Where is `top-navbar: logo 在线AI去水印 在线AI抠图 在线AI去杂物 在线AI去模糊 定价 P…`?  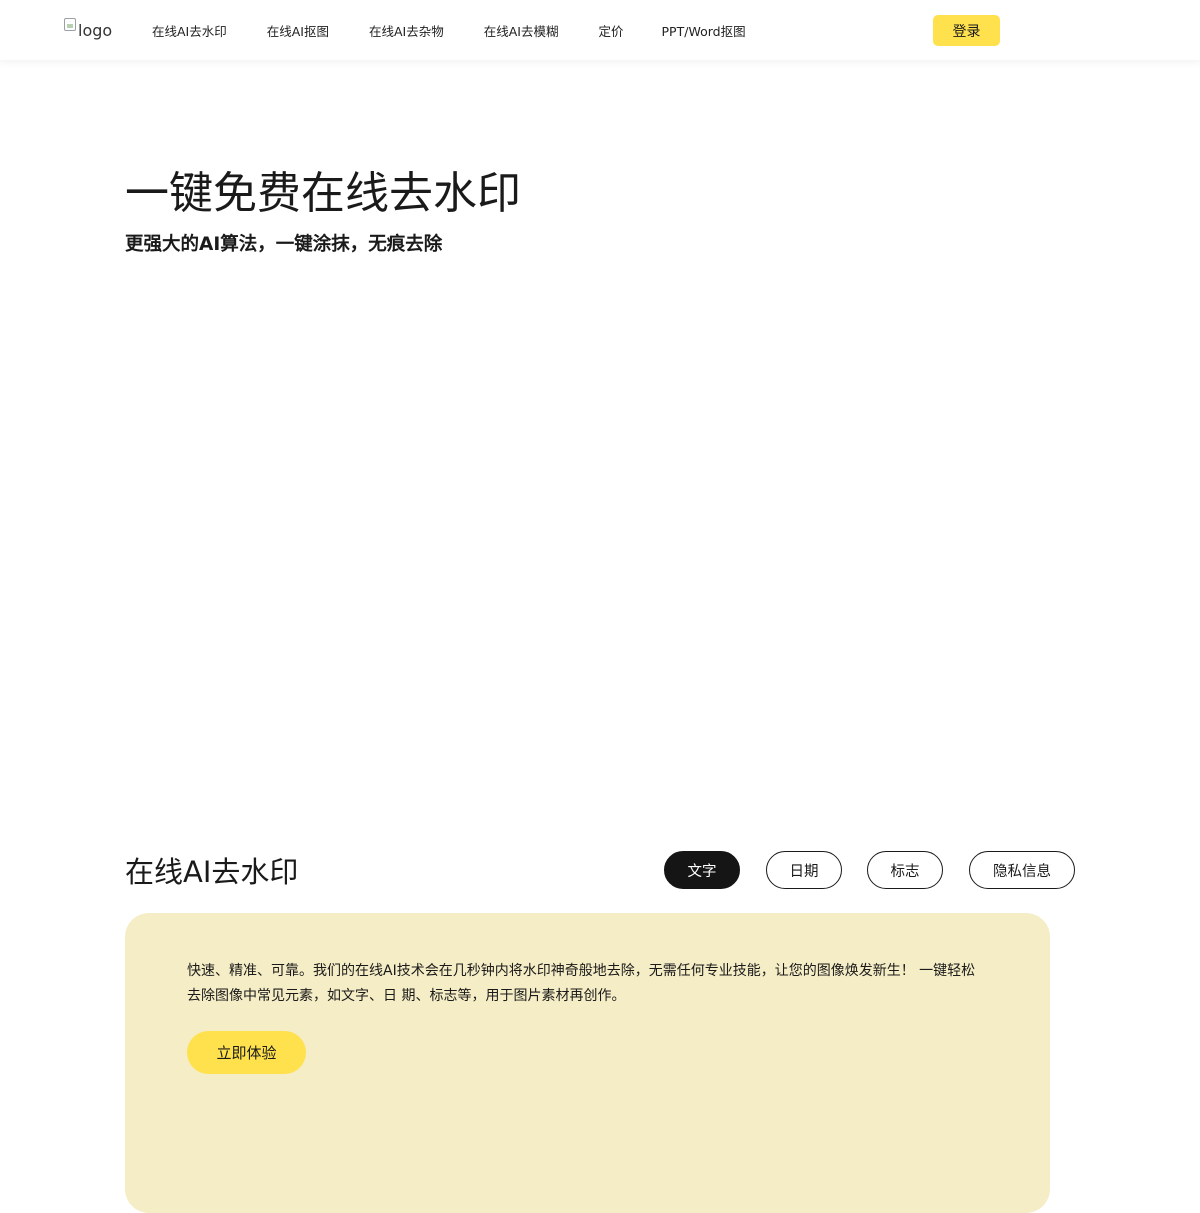 top-navbar: logo 在线AI去水印 在线AI抠图 在线AI去杂物 在线AI去模糊 定价 P… is located at coordinates (600, 30).